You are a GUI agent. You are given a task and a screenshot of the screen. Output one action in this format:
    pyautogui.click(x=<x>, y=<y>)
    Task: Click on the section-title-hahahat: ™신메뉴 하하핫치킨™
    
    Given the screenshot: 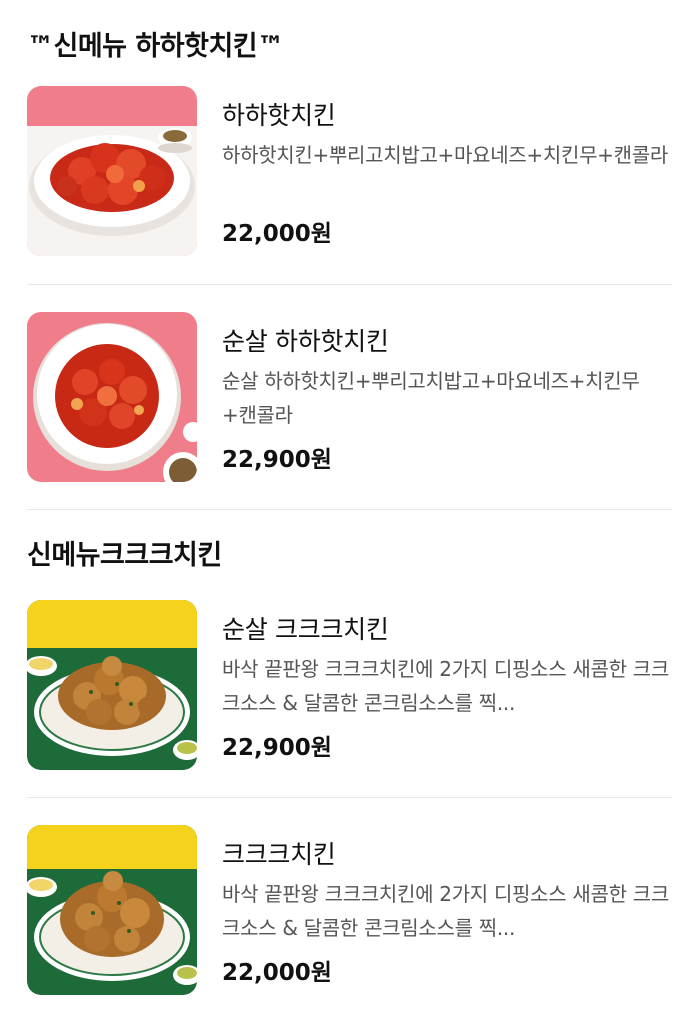 What is the action you would take?
    pyautogui.click(x=155, y=46)
    